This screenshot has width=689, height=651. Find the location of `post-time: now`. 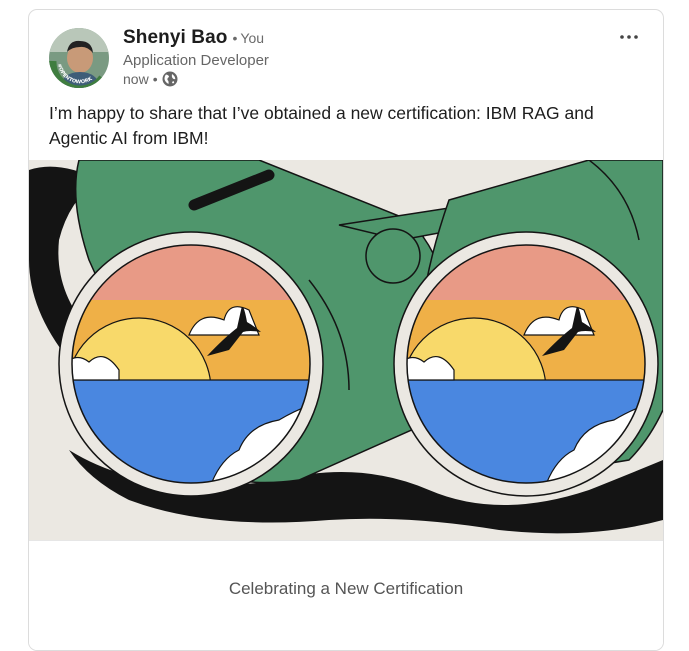

post-time: now is located at coordinates (136, 79).